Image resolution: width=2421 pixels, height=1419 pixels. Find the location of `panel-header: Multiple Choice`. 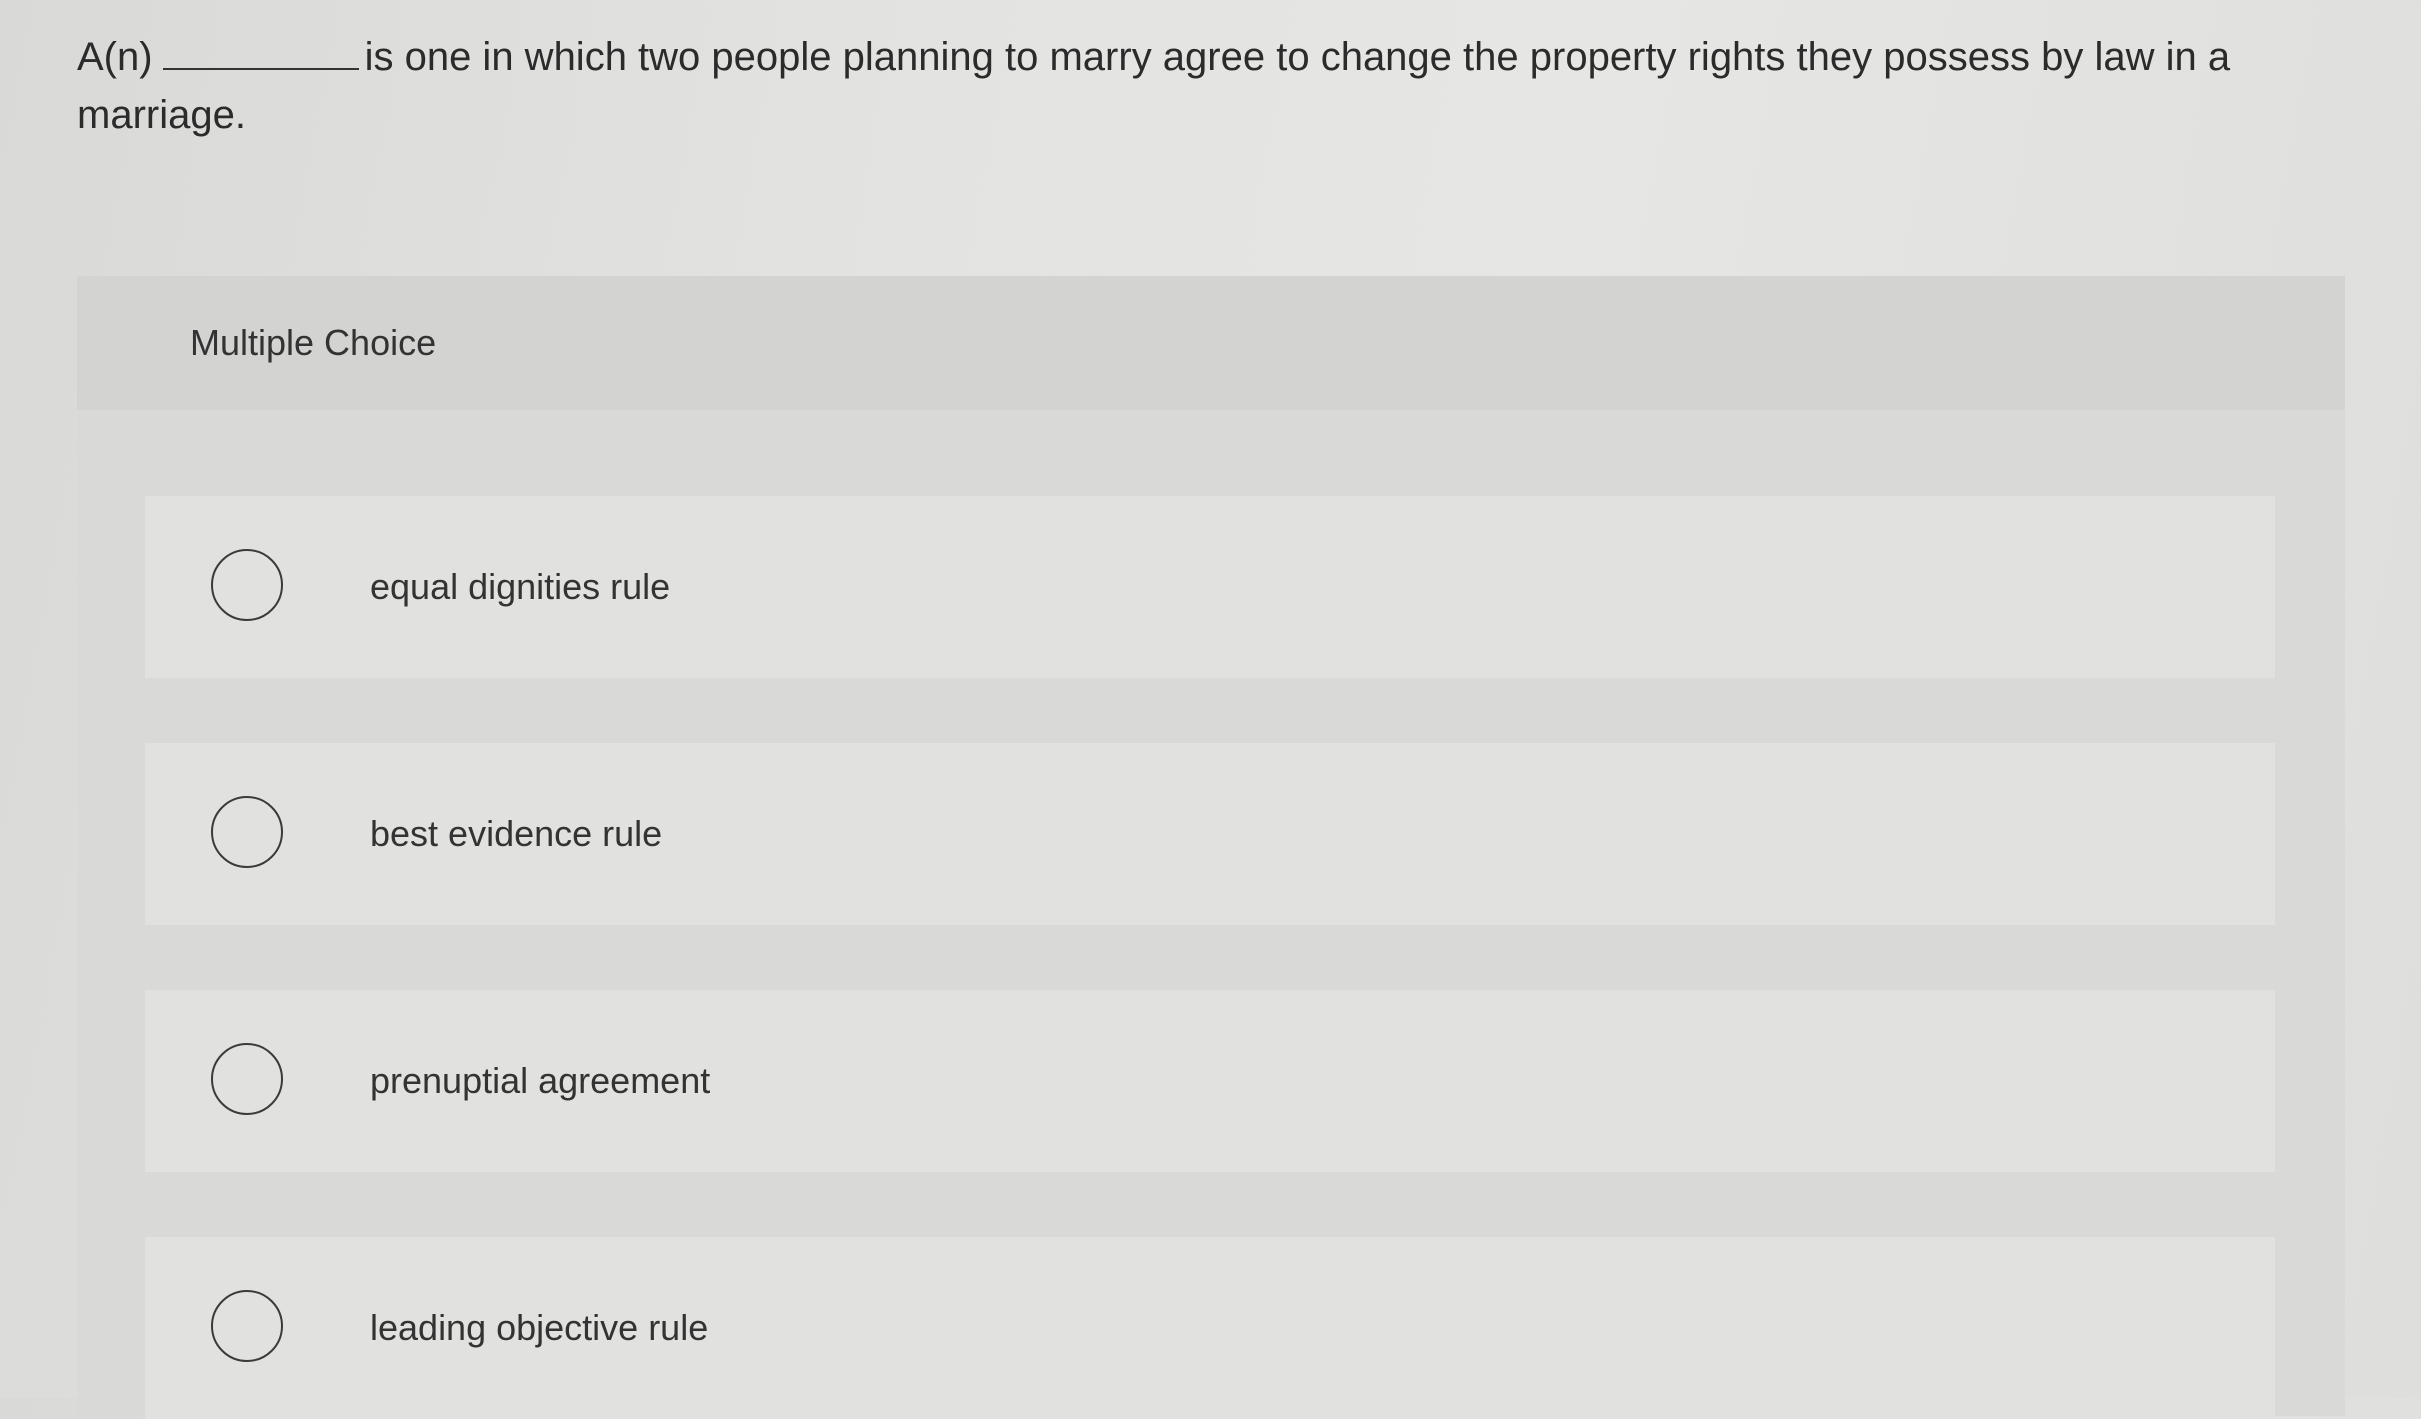

panel-header: Multiple Choice is located at coordinates (1211, 343).